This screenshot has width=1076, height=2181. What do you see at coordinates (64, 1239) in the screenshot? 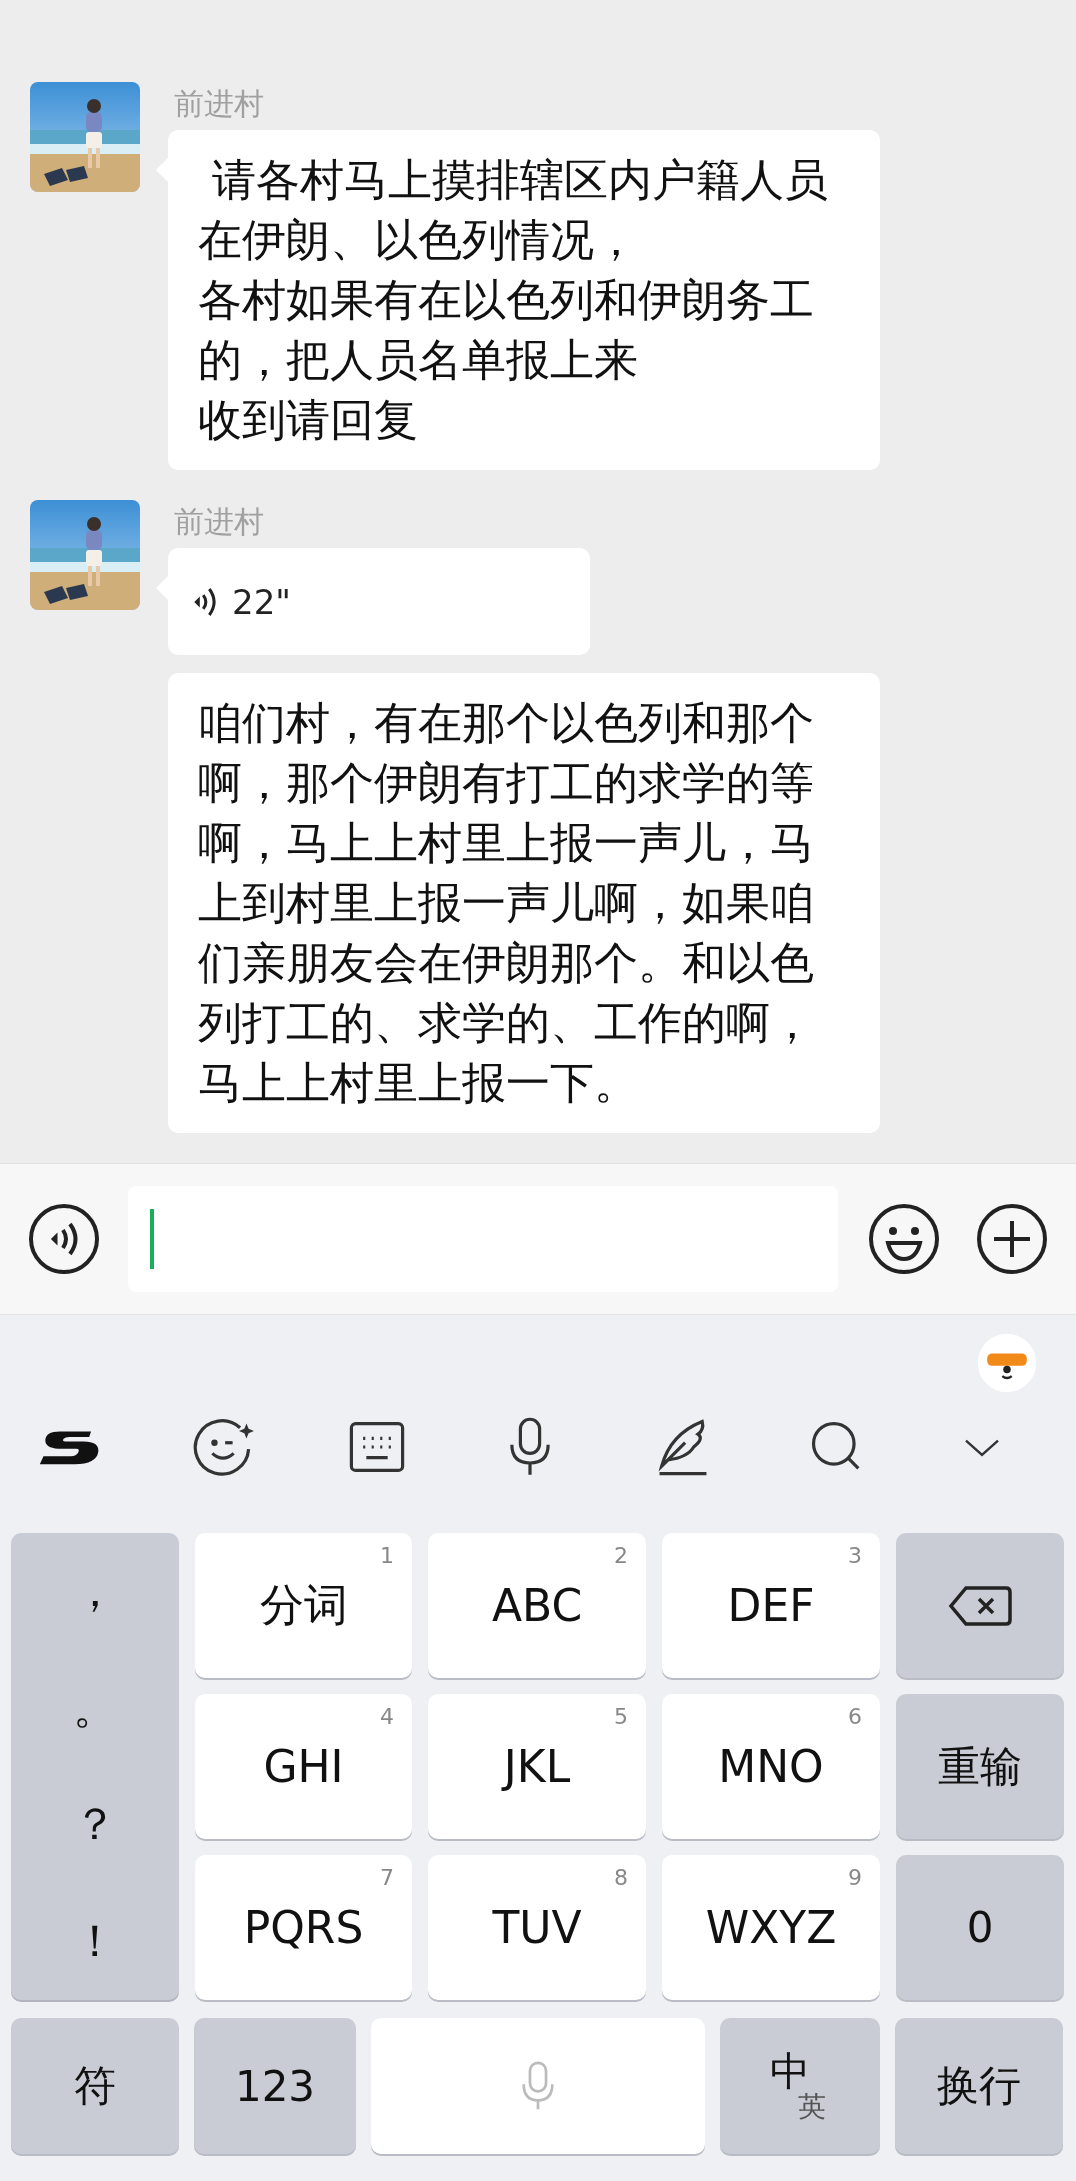
I see `voice-icon` at bounding box center [64, 1239].